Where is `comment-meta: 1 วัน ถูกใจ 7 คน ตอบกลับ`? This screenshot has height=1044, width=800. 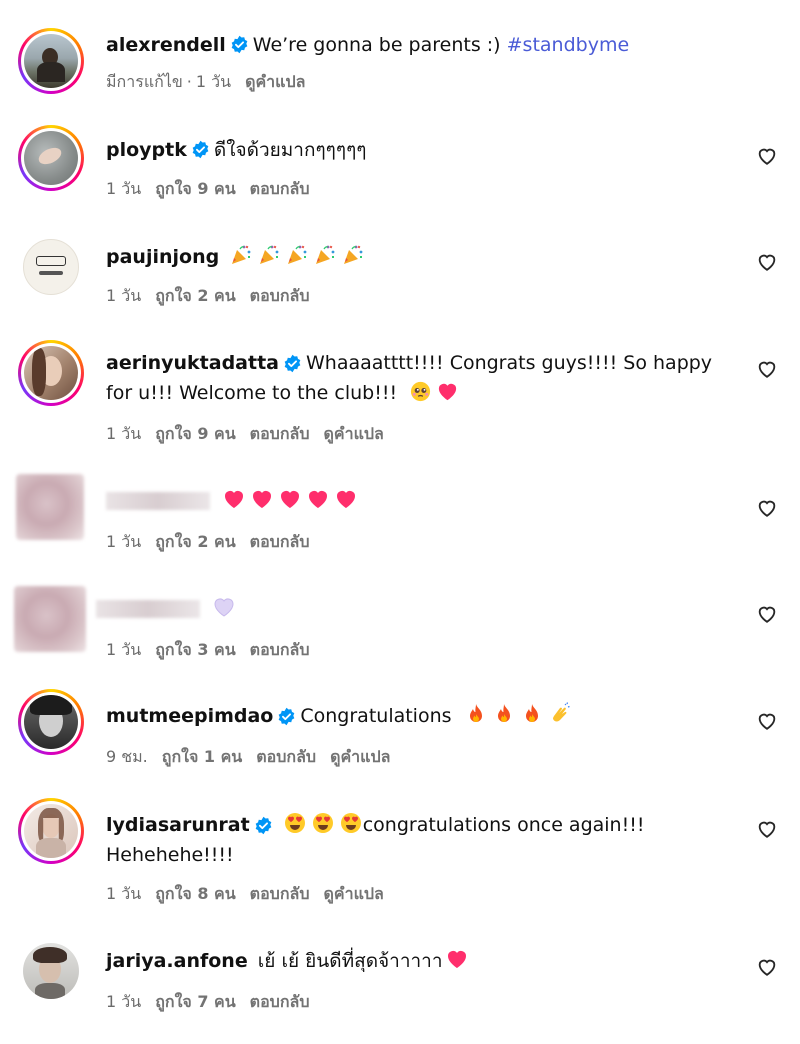 comment-meta: 1 วัน ถูกใจ 7 คน ตอบกลับ is located at coordinates (214, 1002).